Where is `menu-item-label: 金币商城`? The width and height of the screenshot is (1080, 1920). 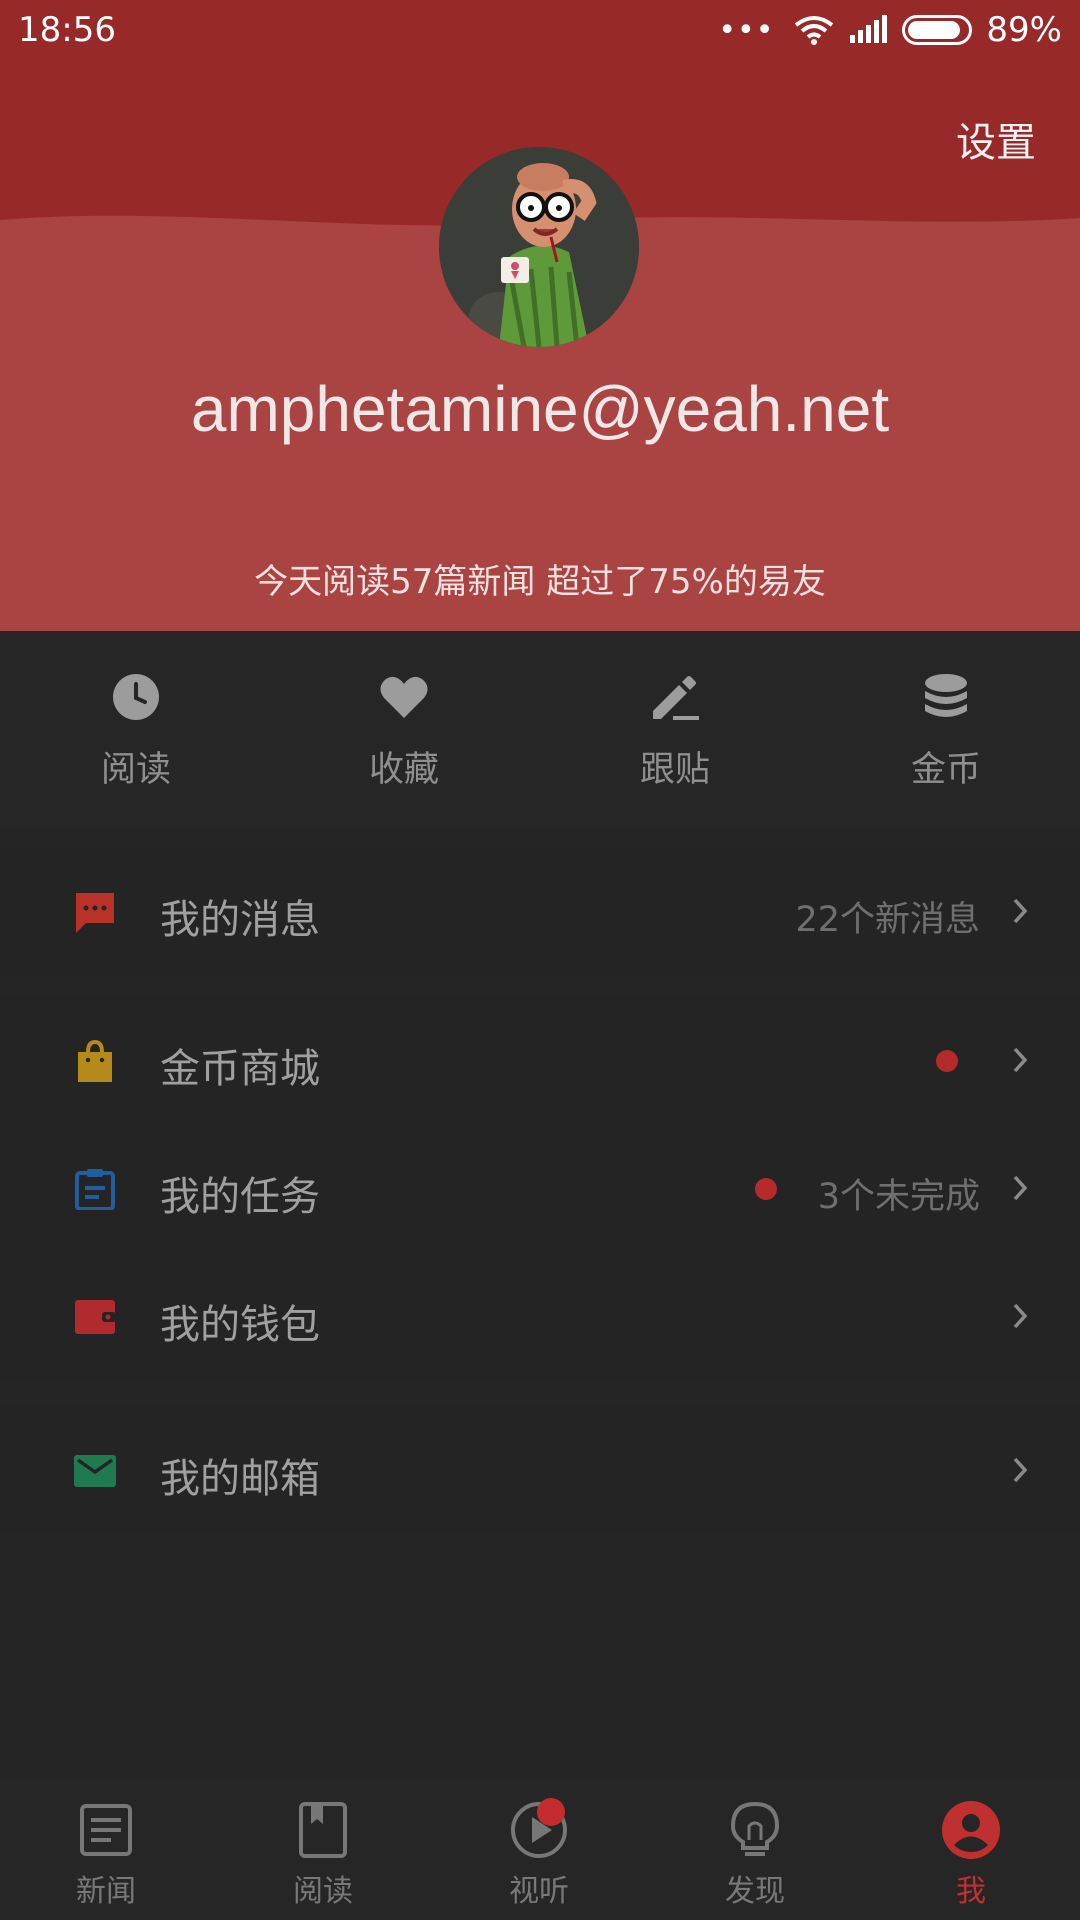 menu-item-label: 金币商城 is located at coordinates (240, 1069).